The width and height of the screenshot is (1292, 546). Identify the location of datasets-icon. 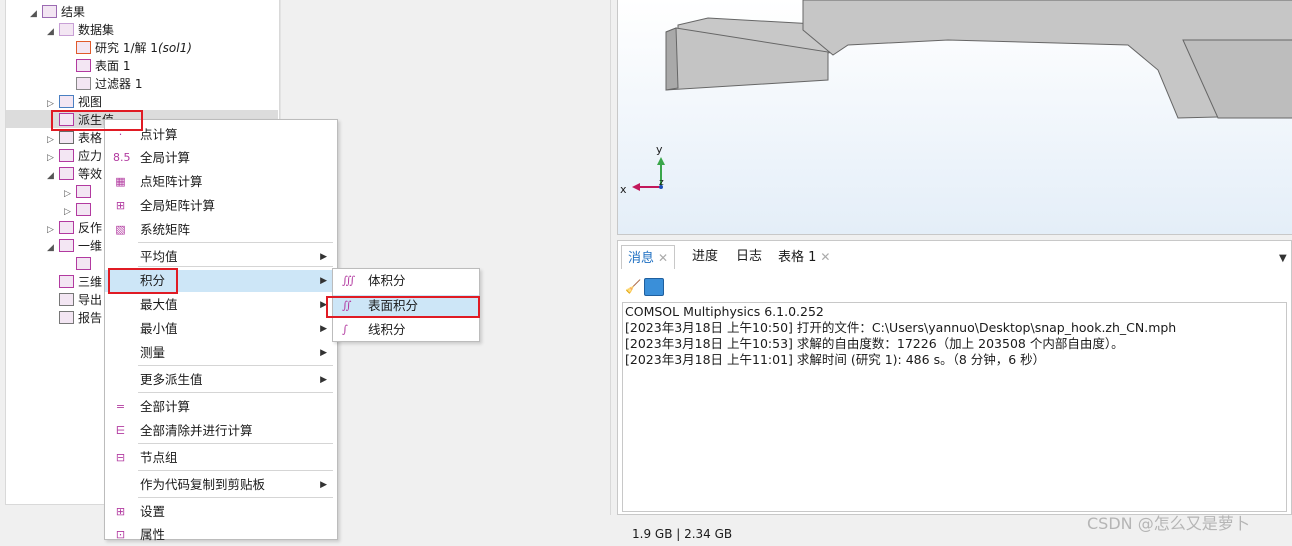
(66, 29).